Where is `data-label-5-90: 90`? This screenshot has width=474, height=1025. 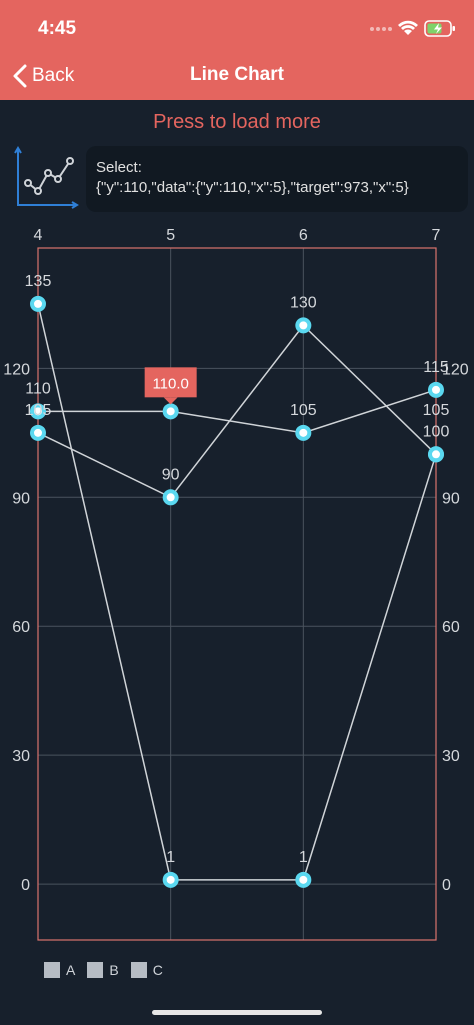 data-label-5-90: 90 is located at coordinates (171, 474).